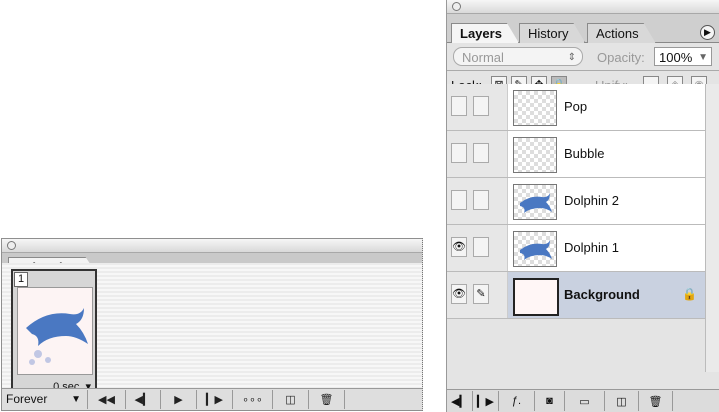  What do you see at coordinates (215, 399) in the screenshot?
I see `next-frame-button: ▎▶` at bounding box center [215, 399].